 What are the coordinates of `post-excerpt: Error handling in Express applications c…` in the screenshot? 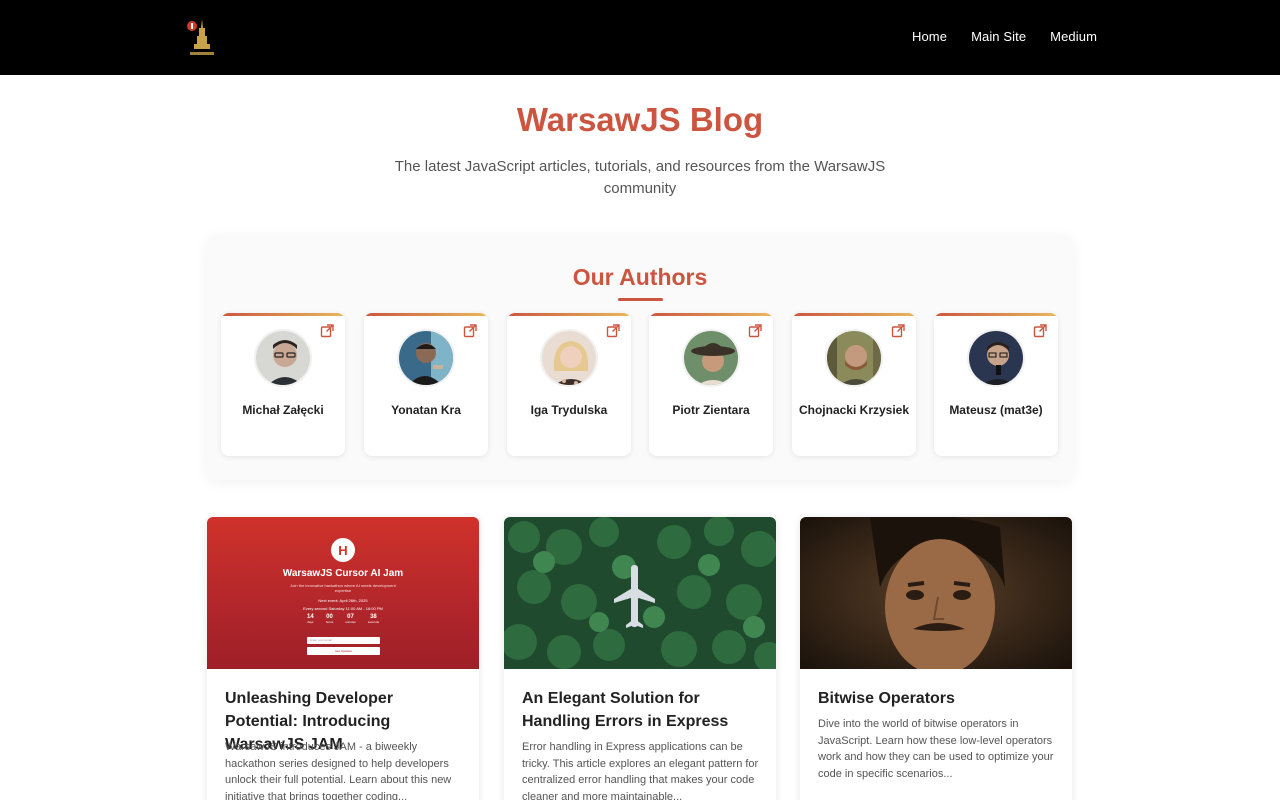 It's located at (640, 770).